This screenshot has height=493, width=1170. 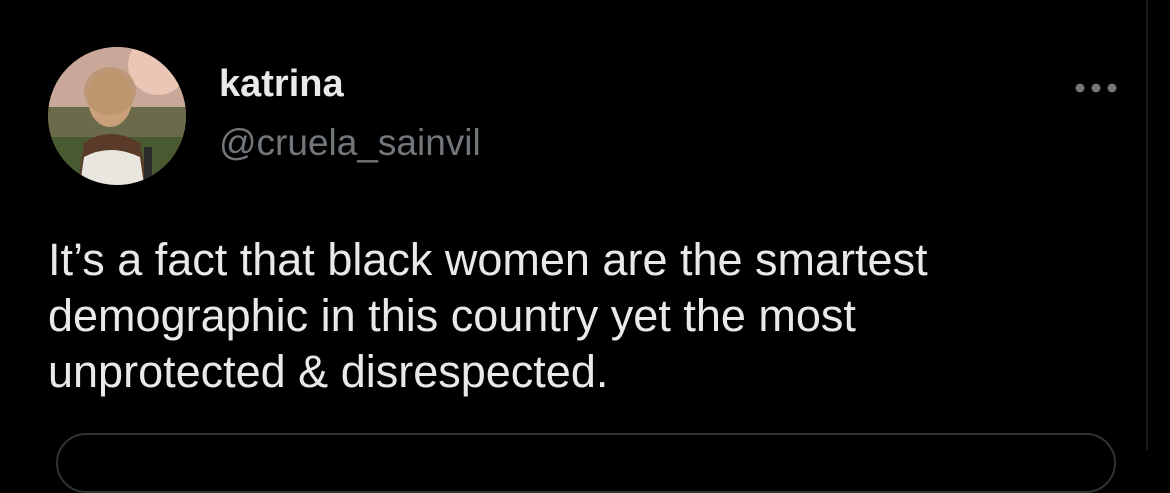 I want to click on username-handle: @cruela_sainvil, so click(x=350, y=143).